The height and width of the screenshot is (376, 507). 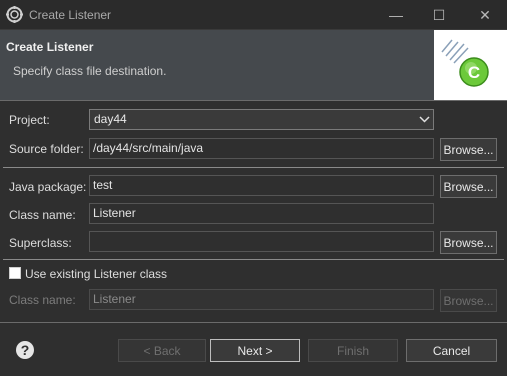 What do you see at coordinates (474, 72) in the screenshot?
I see `svg-text: C` at bounding box center [474, 72].